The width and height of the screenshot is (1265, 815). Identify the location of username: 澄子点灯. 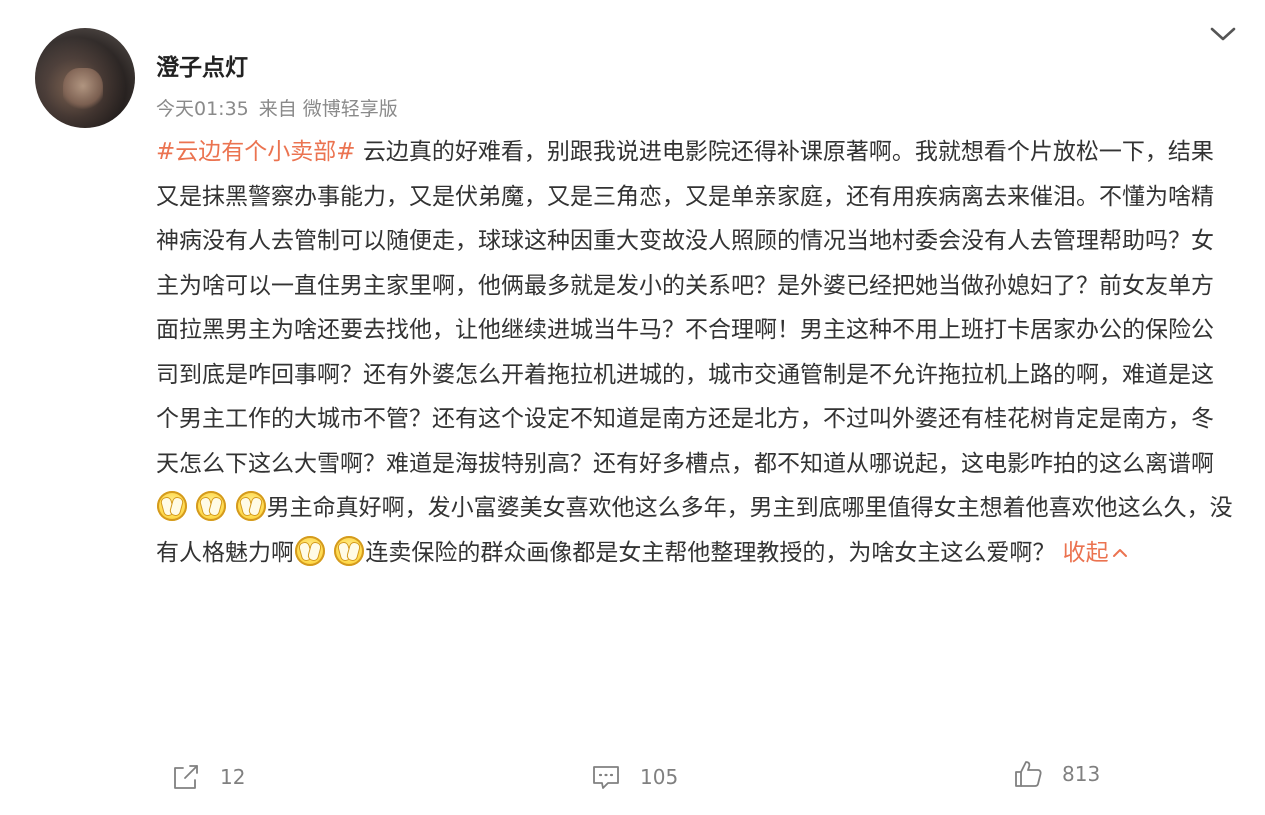
(202, 65).